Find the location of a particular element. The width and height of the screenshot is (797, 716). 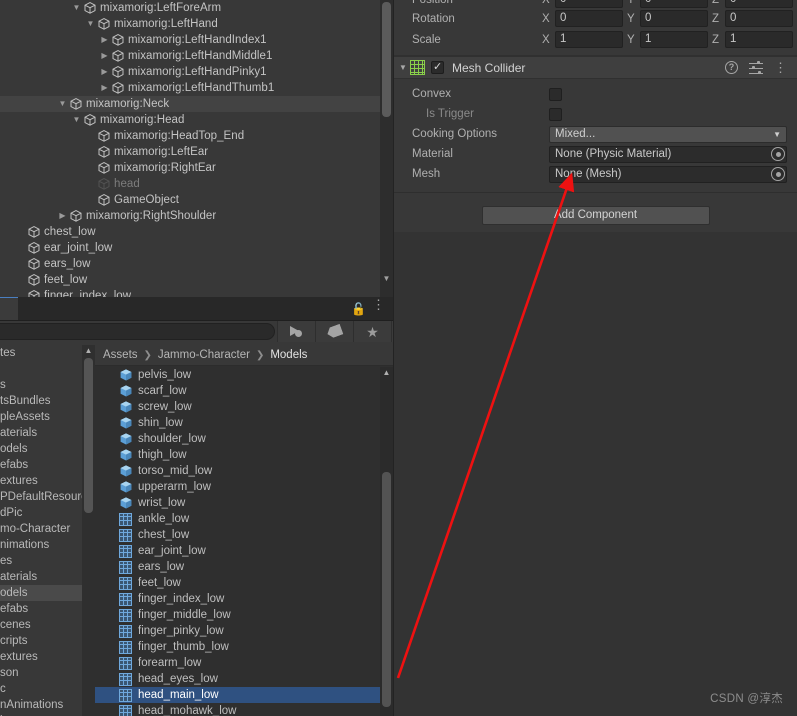

hierarchy-scroll-down-icon: ▼ is located at coordinates (386, 279).